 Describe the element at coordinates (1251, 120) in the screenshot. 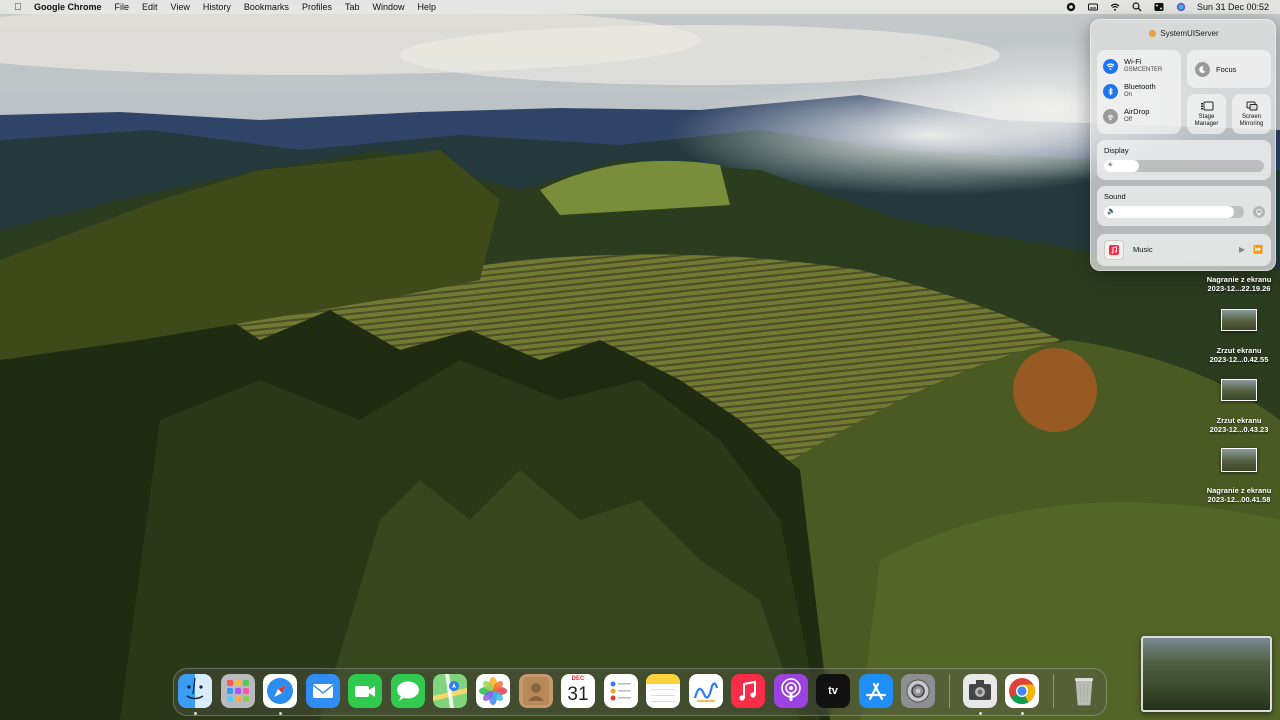

I see `screen-mirroring-label: Screen Mirroring` at that location.